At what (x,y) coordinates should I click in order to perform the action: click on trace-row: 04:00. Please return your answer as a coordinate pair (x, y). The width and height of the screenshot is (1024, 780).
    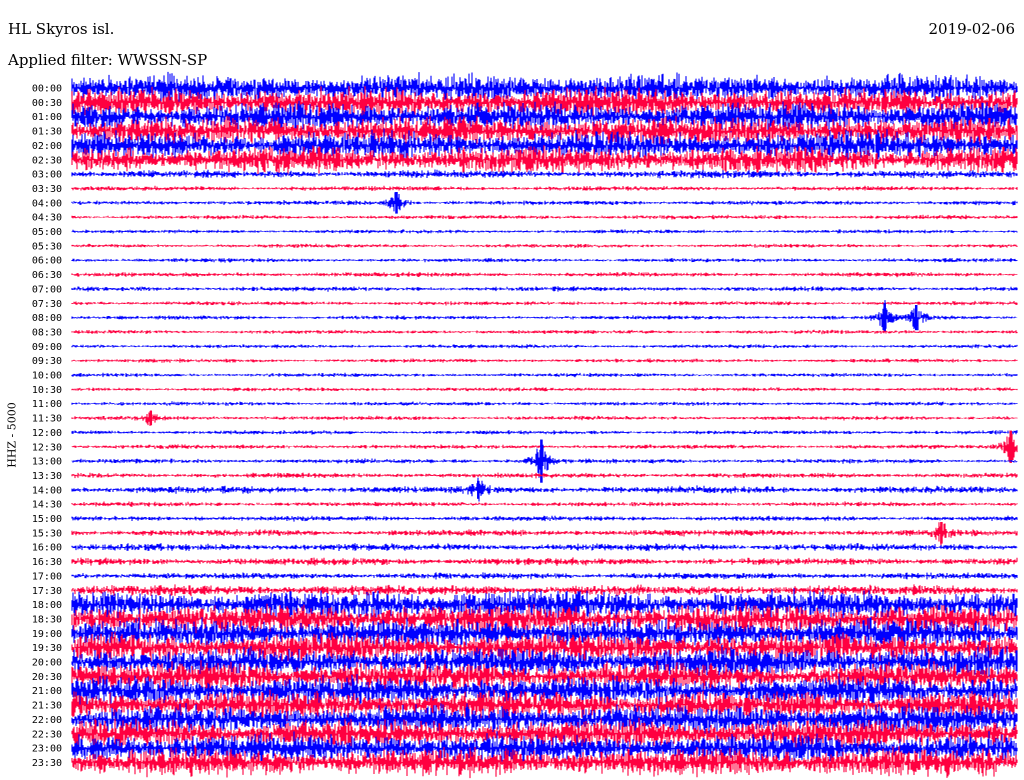
    Looking at the image, I should click on (525, 203).